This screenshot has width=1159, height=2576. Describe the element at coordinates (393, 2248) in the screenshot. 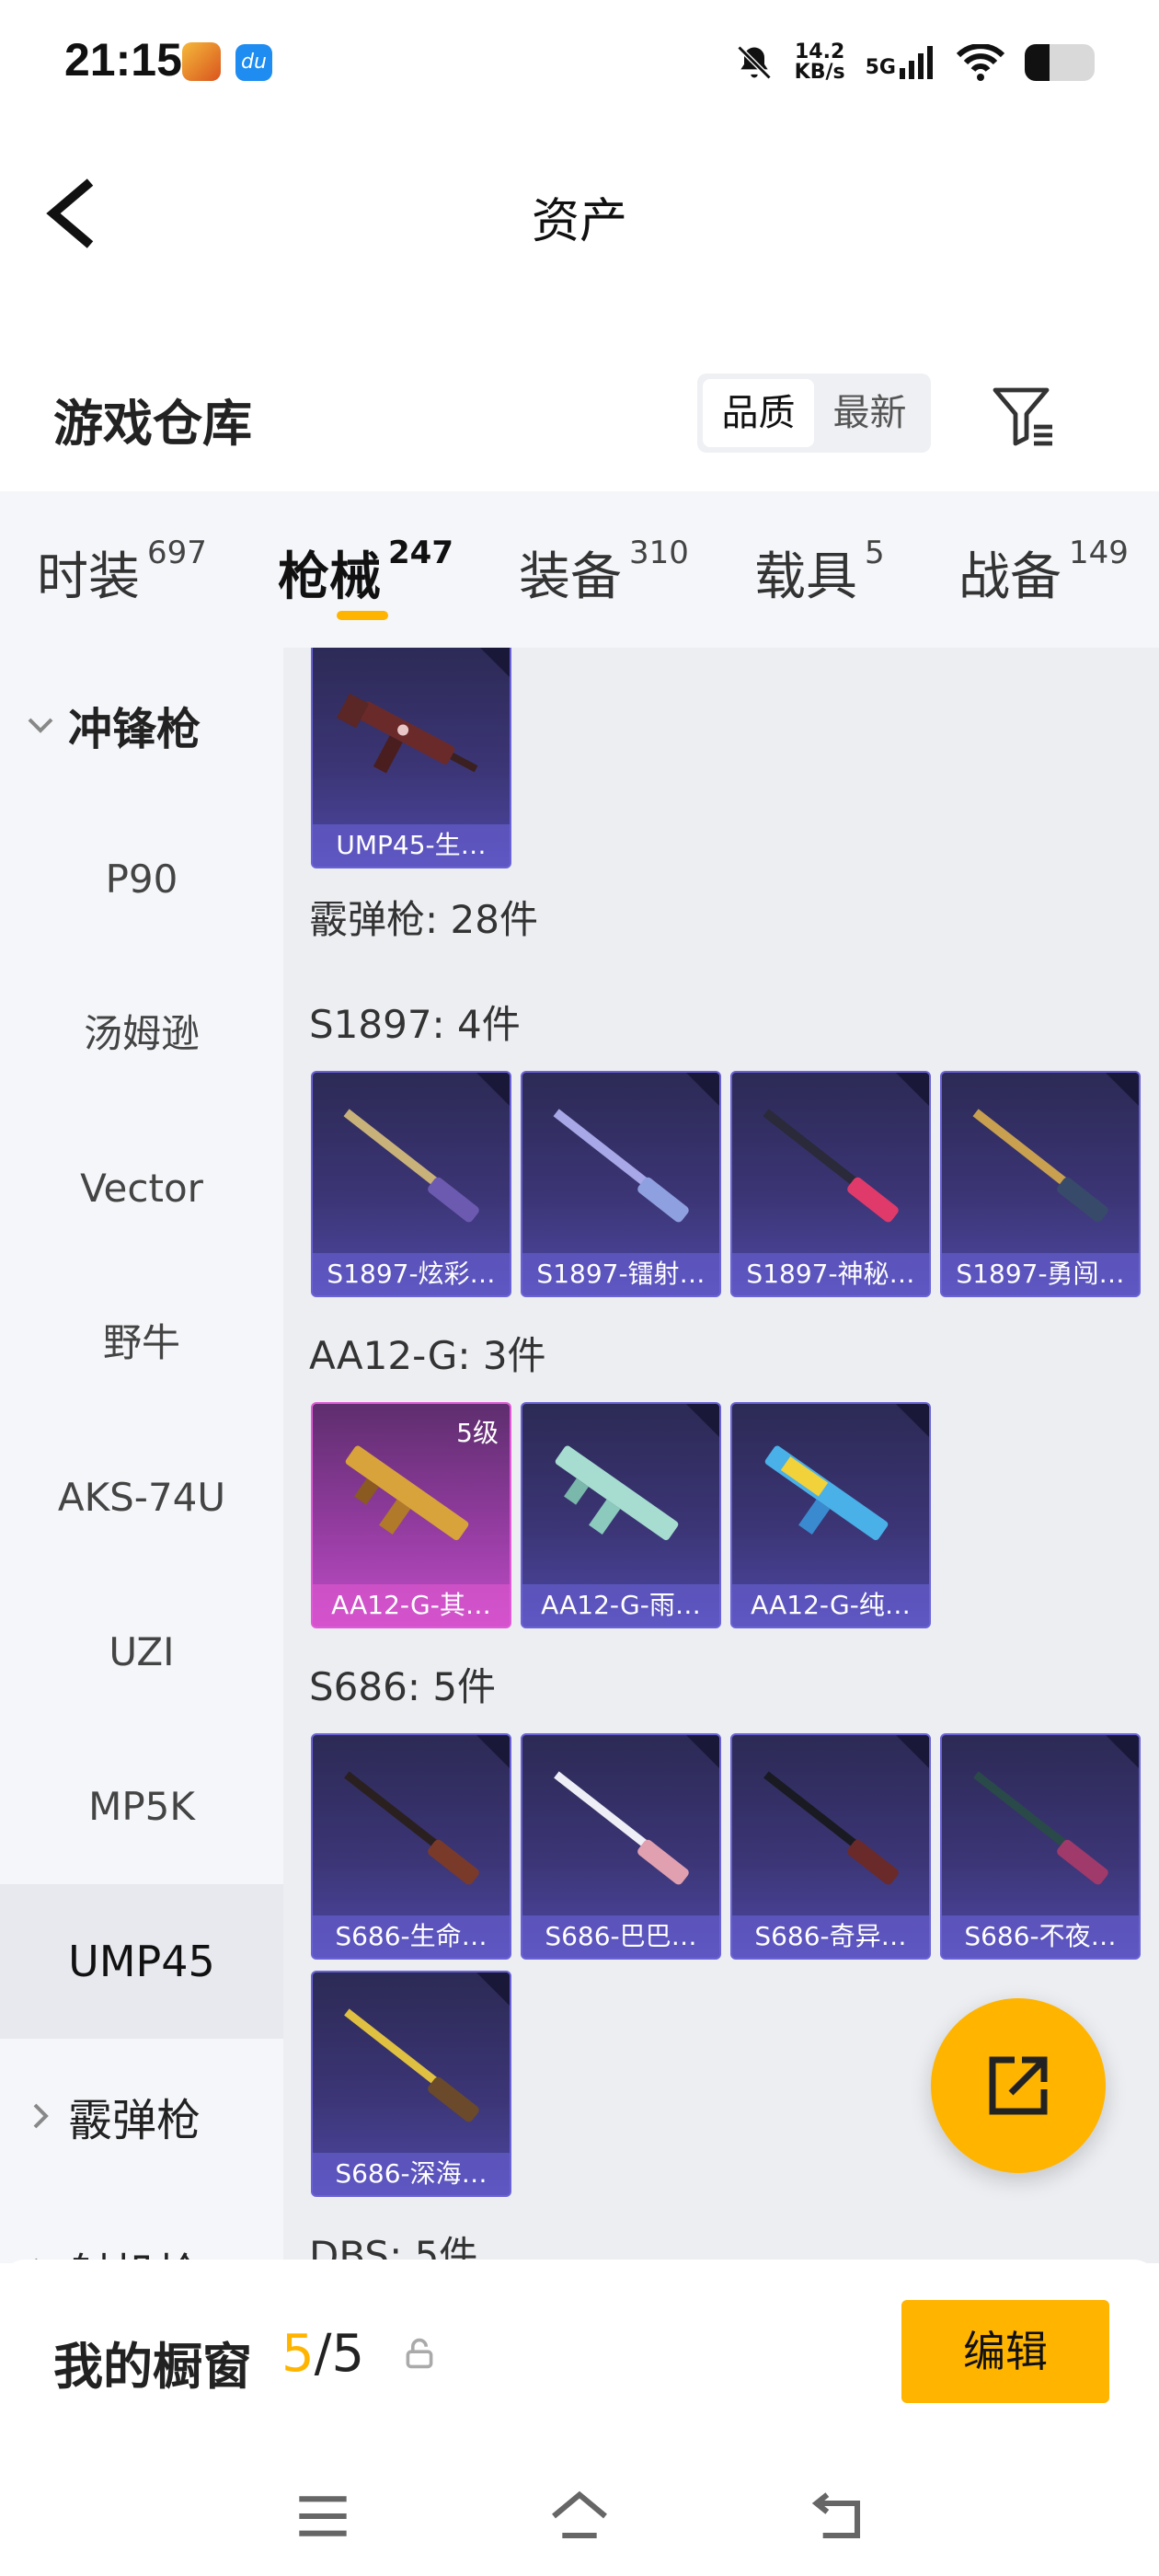

I see `section-label-dbs: DBS: 5件` at that location.